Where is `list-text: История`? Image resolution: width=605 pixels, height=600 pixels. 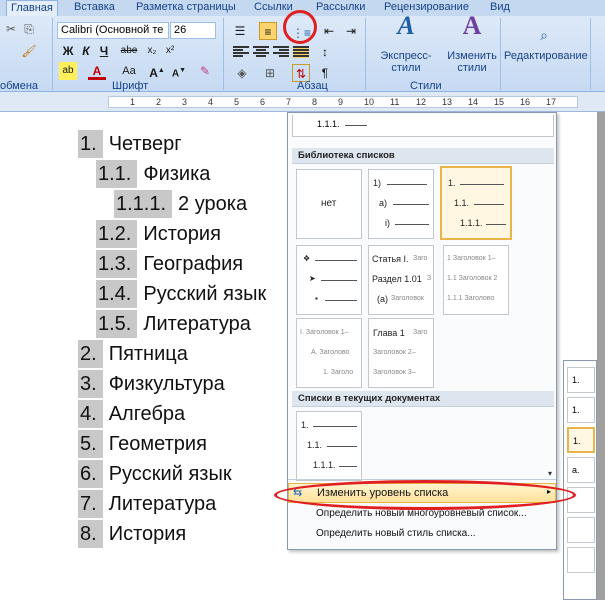
list-text: История is located at coordinates (182, 234).